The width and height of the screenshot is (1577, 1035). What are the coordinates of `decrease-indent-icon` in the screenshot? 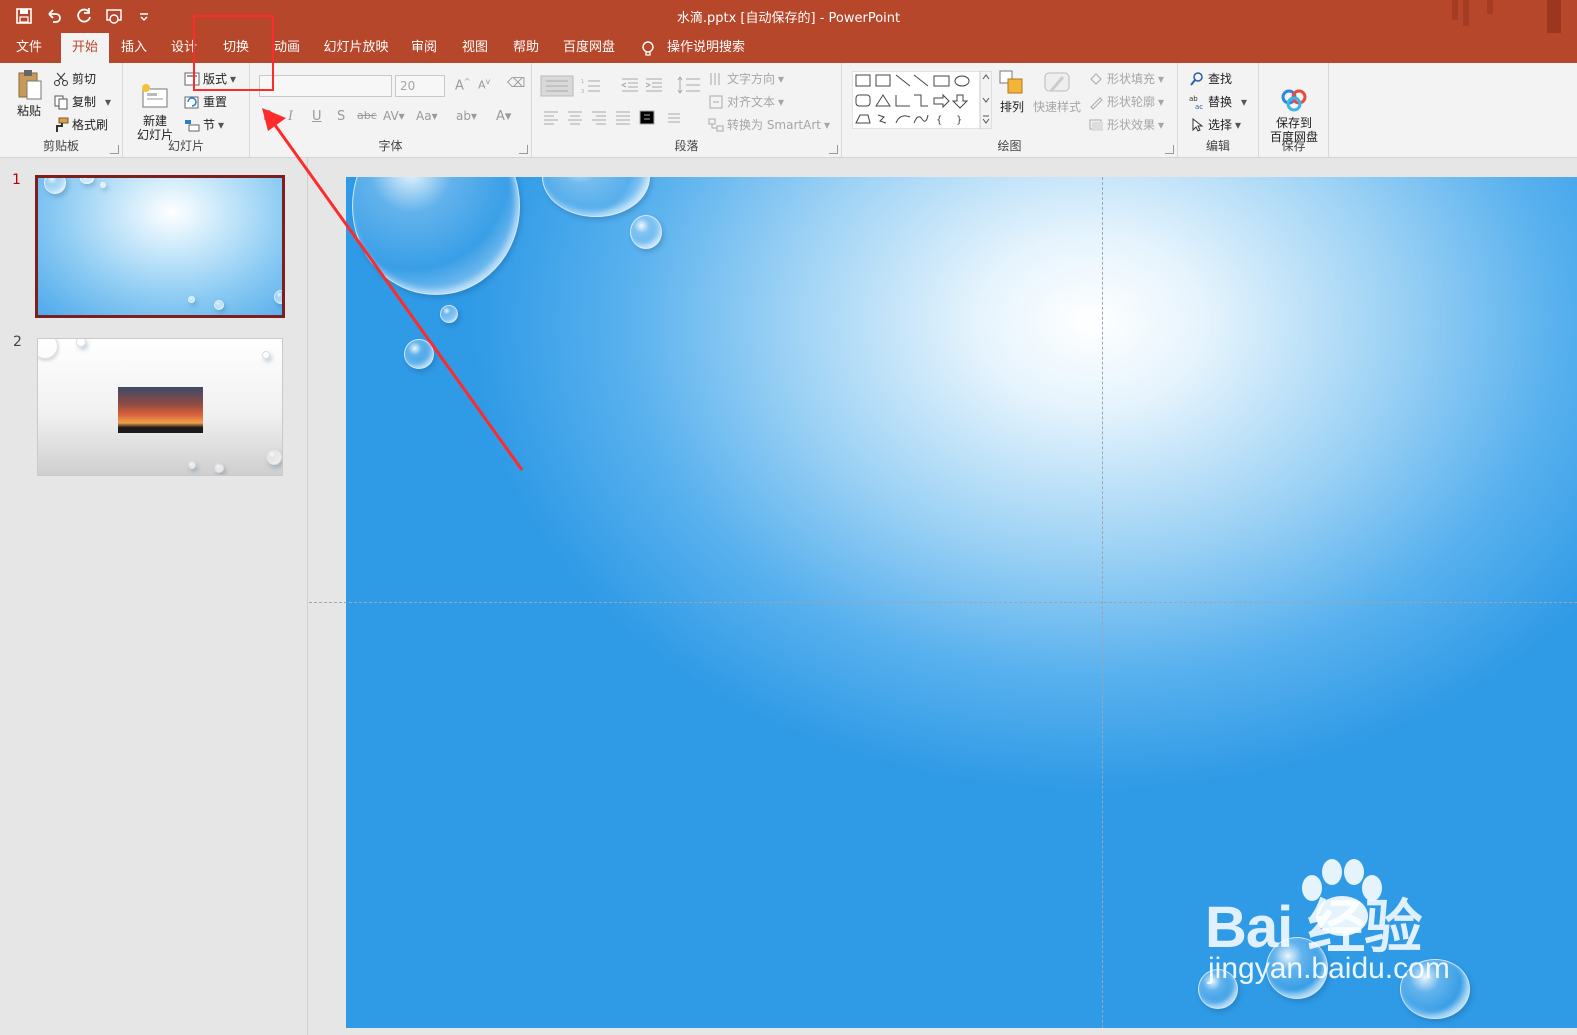 It's located at (630, 85).